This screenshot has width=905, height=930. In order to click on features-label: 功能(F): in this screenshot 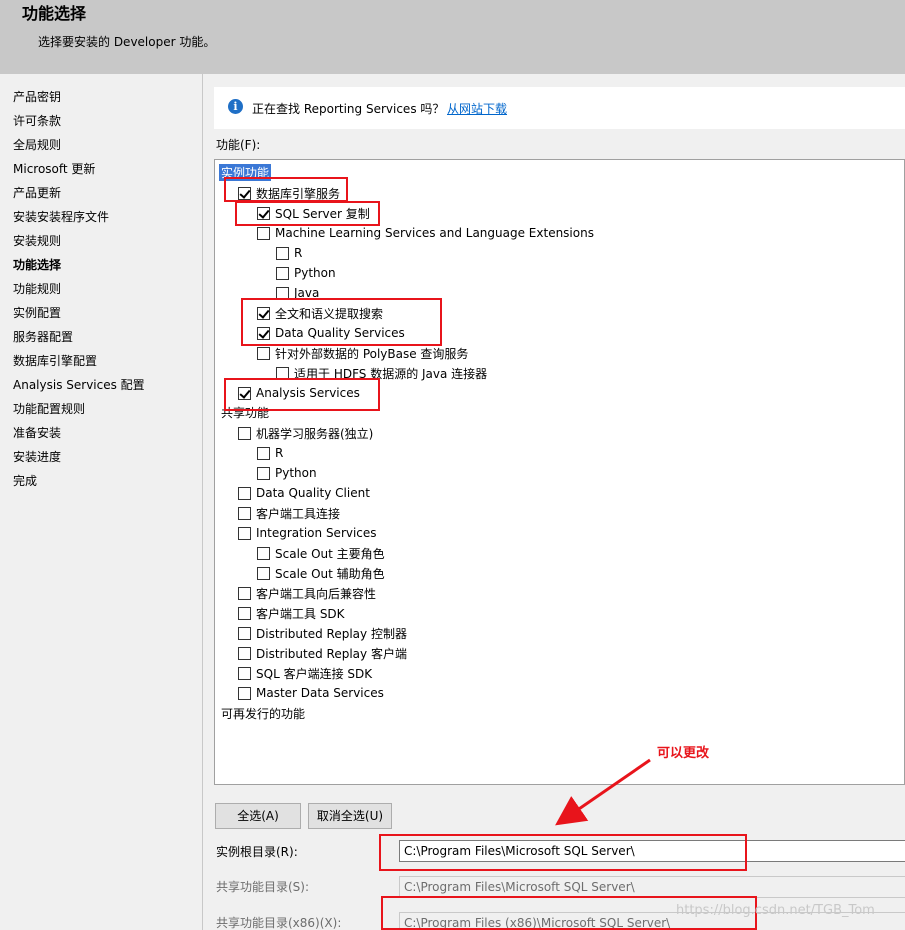, I will do `click(238, 145)`.